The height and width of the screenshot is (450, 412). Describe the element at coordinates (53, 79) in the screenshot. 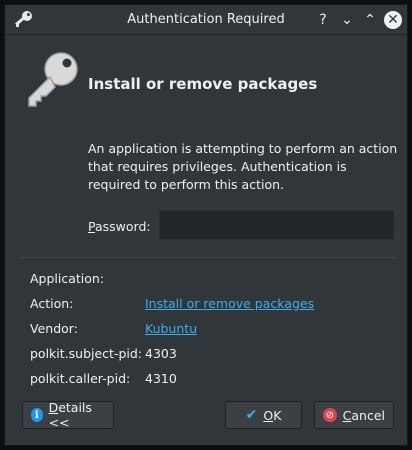

I see `key-icon` at that location.